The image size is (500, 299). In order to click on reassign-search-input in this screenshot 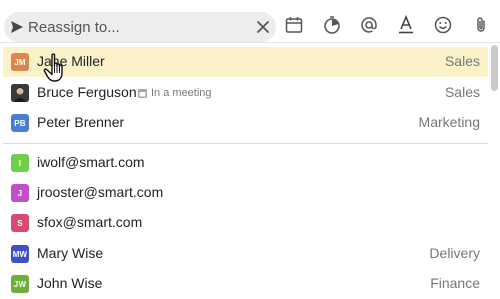, I will do `click(138, 27)`.